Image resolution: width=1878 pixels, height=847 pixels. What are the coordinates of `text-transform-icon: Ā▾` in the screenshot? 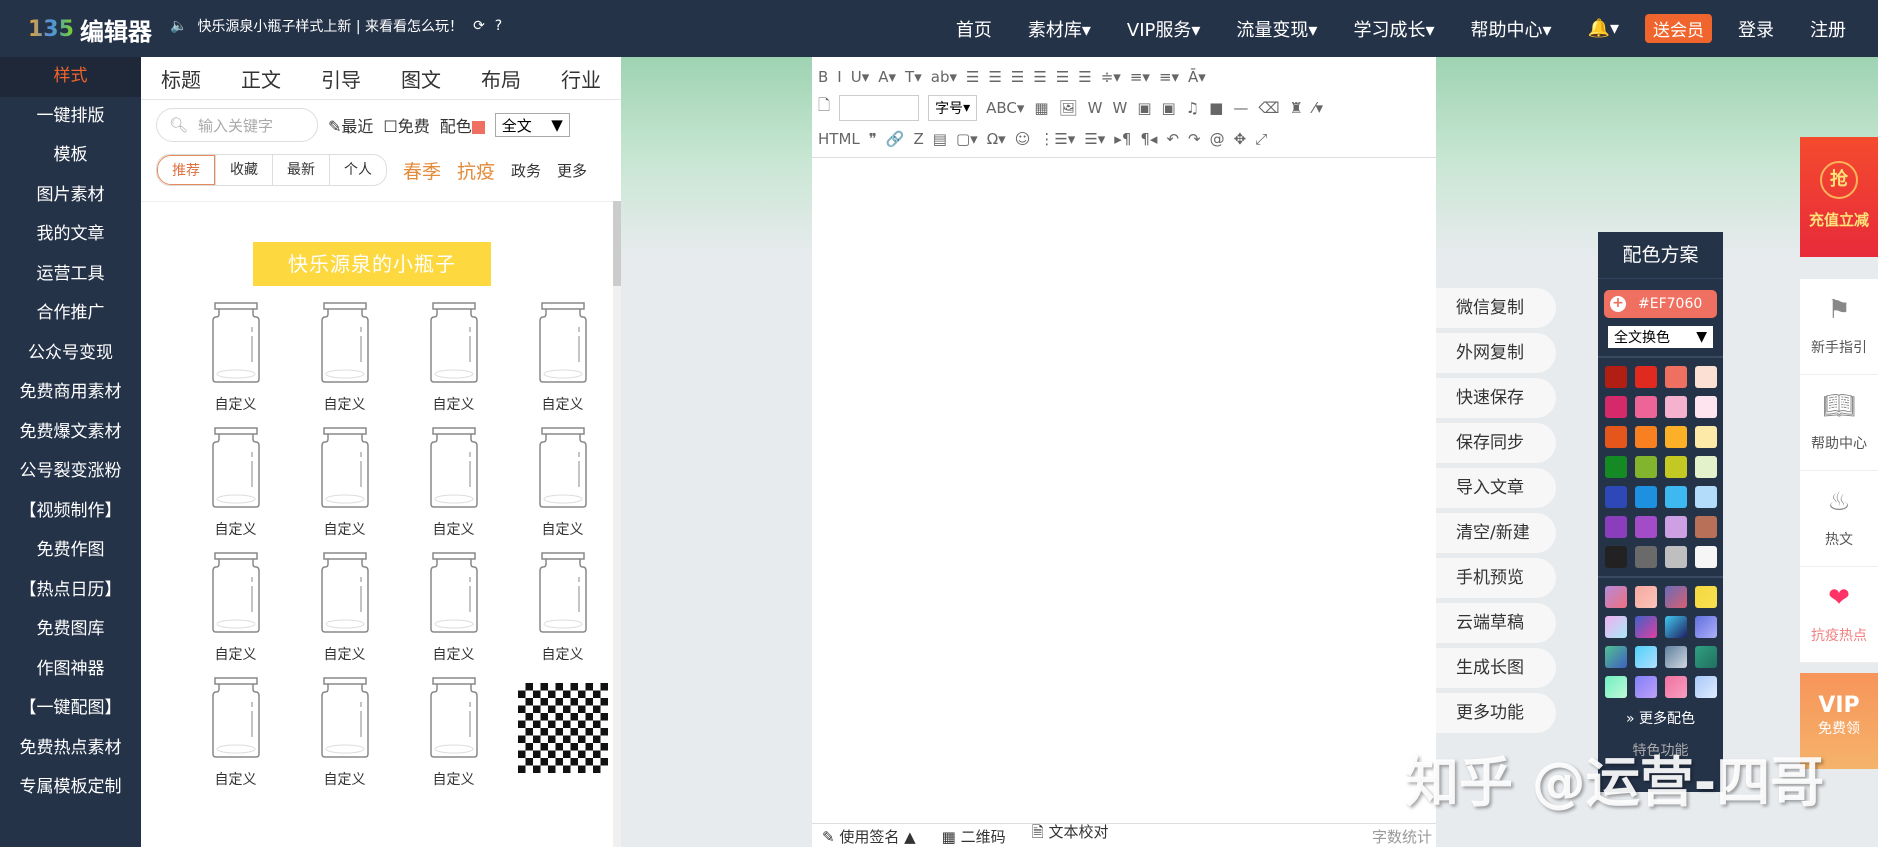 It's located at (1197, 77).